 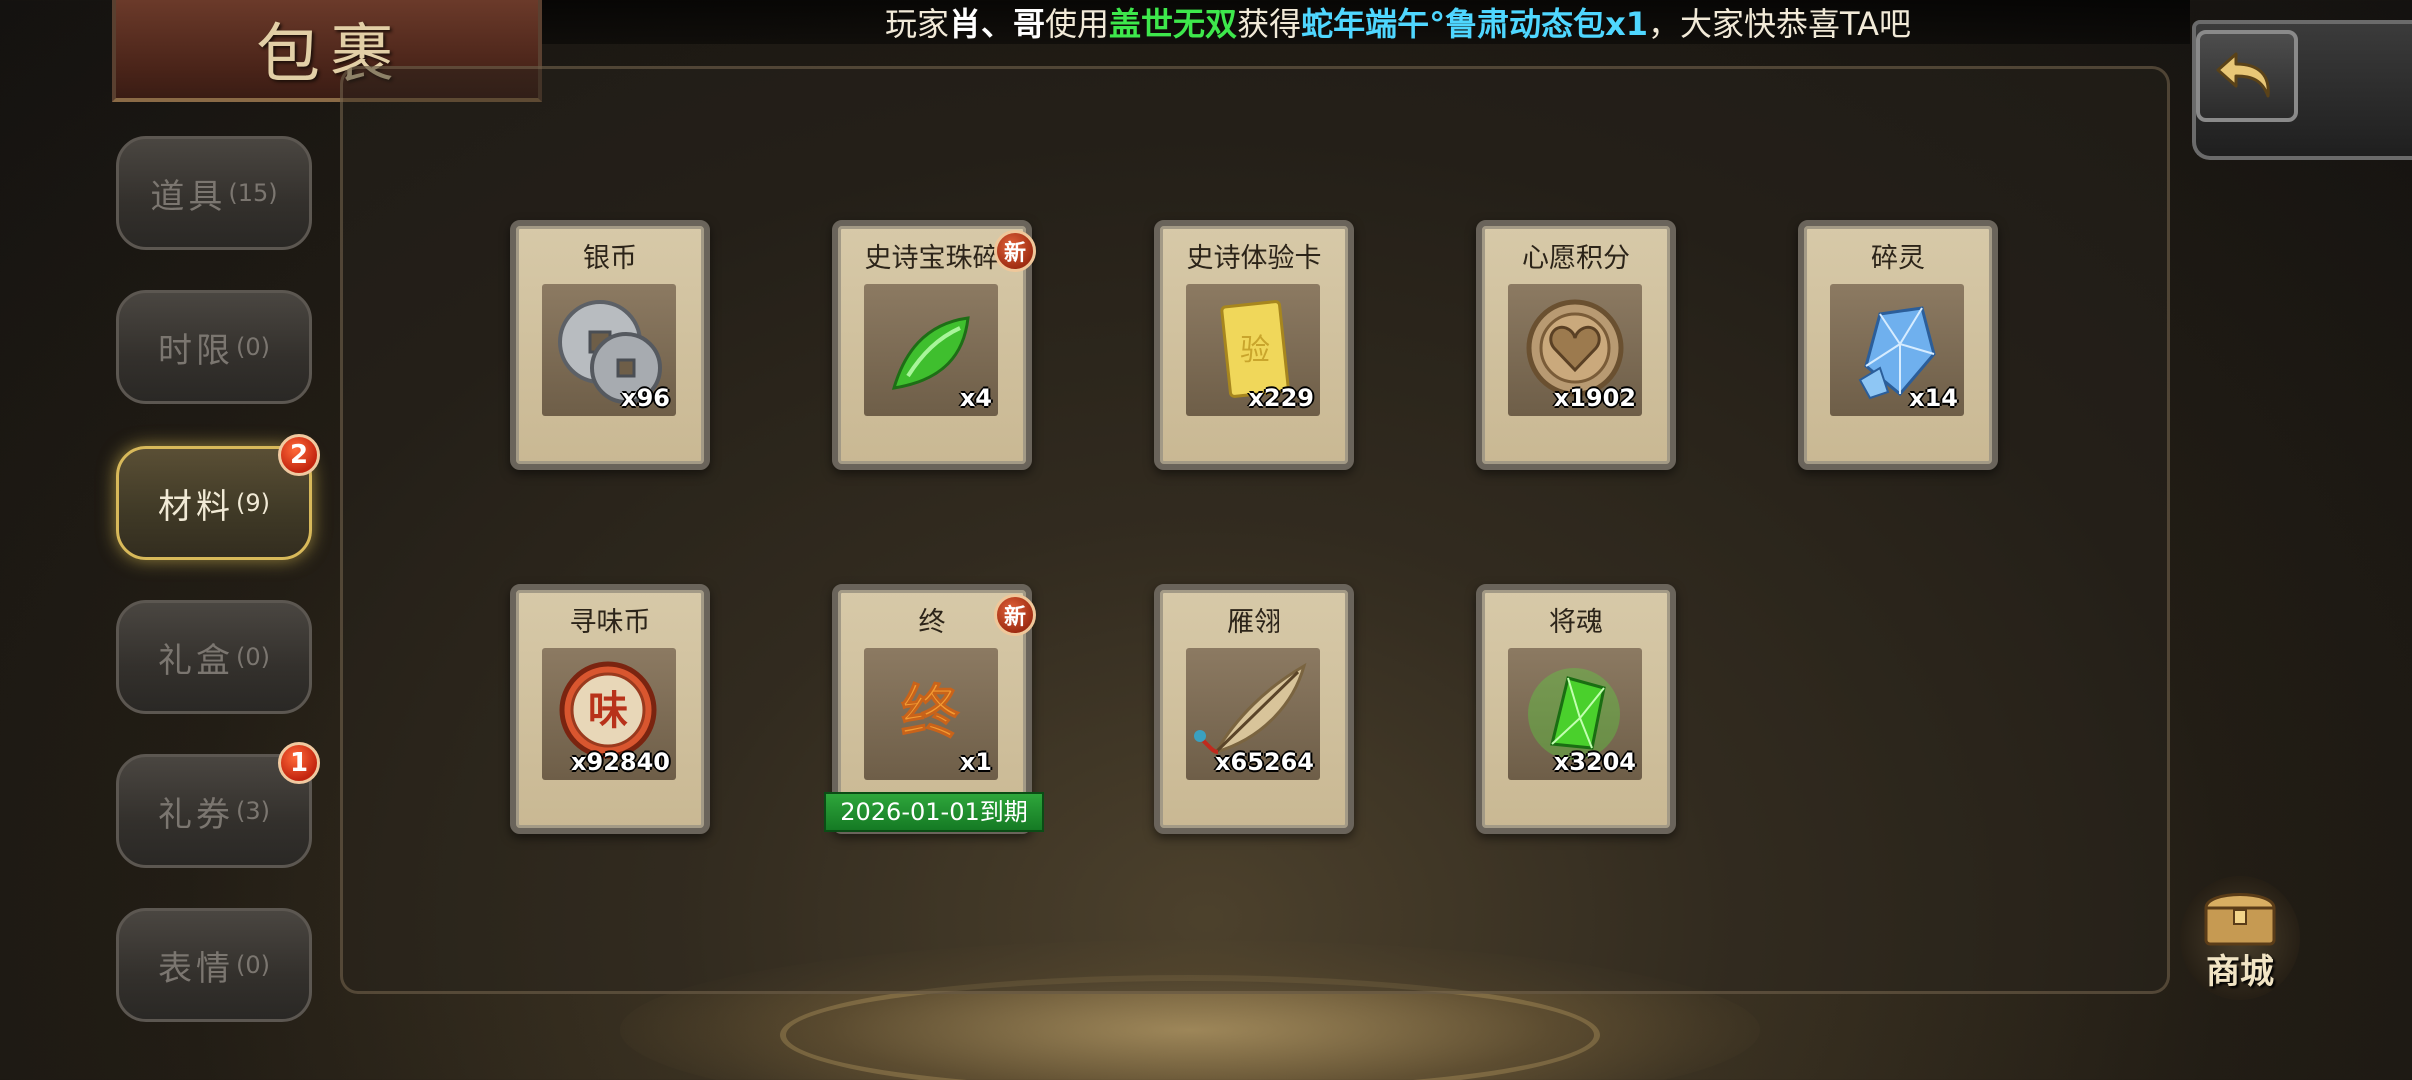 What do you see at coordinates (975, 398) in the screenshot?
I see `item-quantity: x4` at bounding box center [975, 398].